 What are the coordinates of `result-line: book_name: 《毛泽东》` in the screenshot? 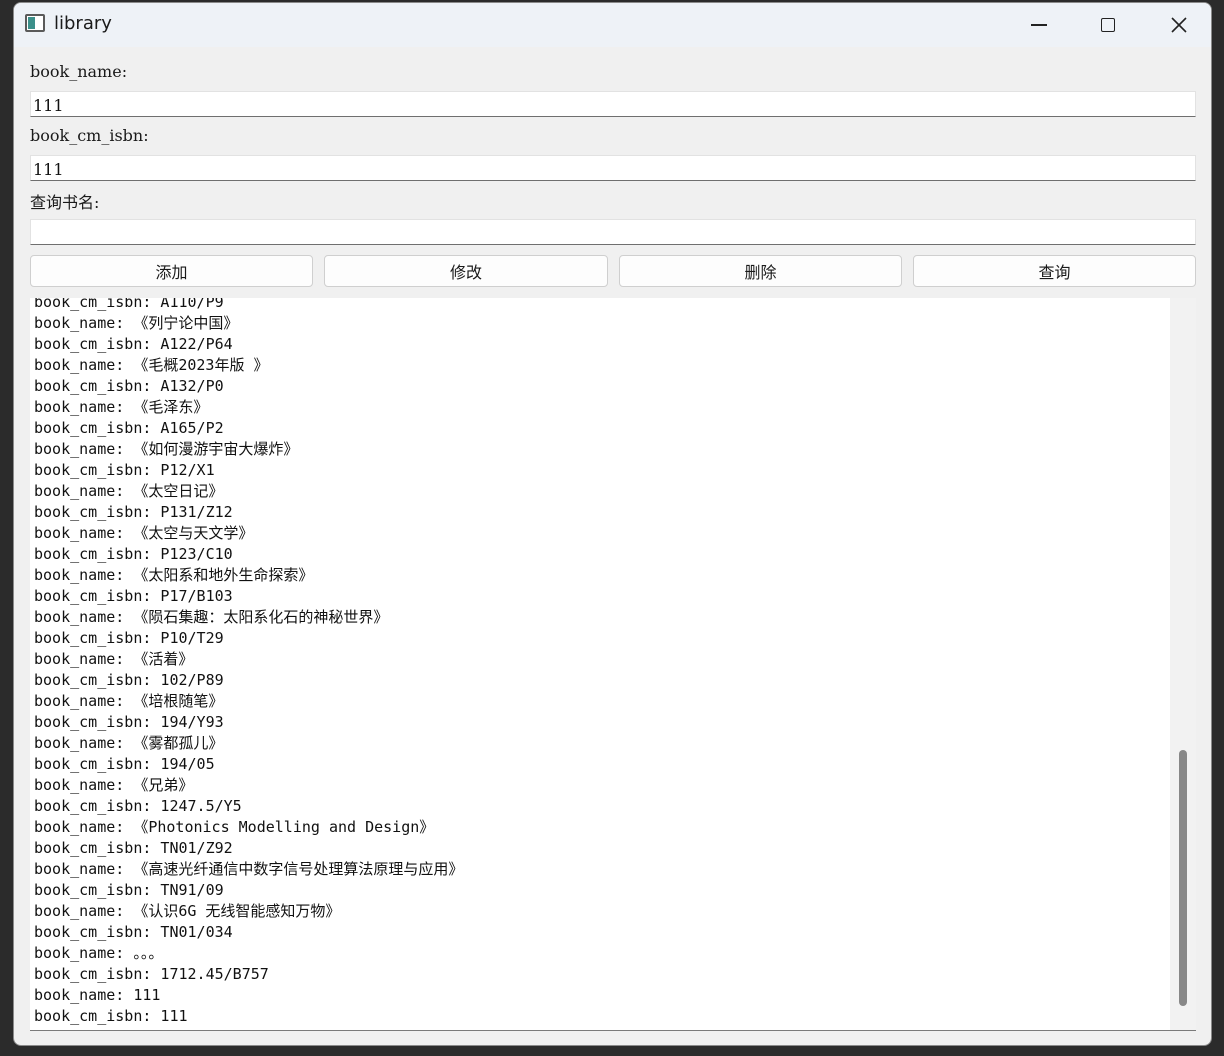 It's located at (121, 407).